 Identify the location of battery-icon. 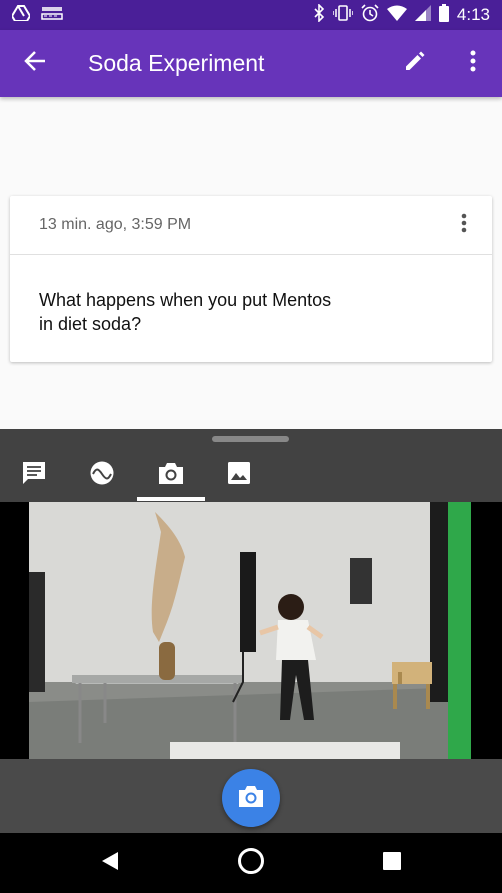
(443, 15).